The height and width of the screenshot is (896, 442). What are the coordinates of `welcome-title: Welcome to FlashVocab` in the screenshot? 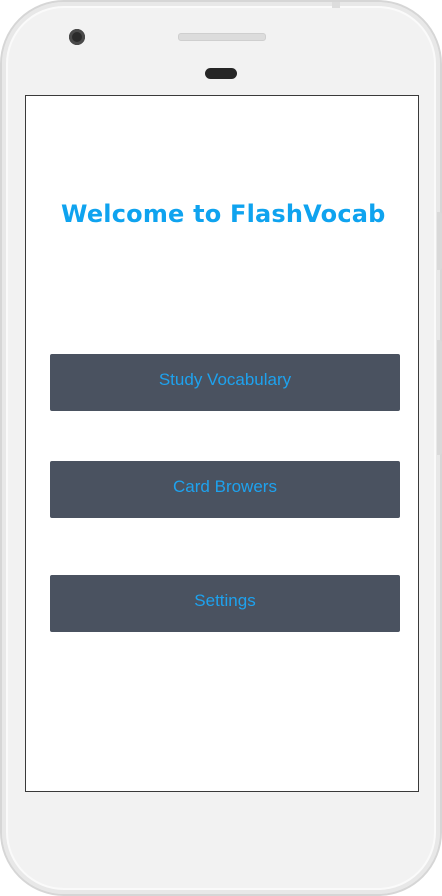 It's located at (223, 214).